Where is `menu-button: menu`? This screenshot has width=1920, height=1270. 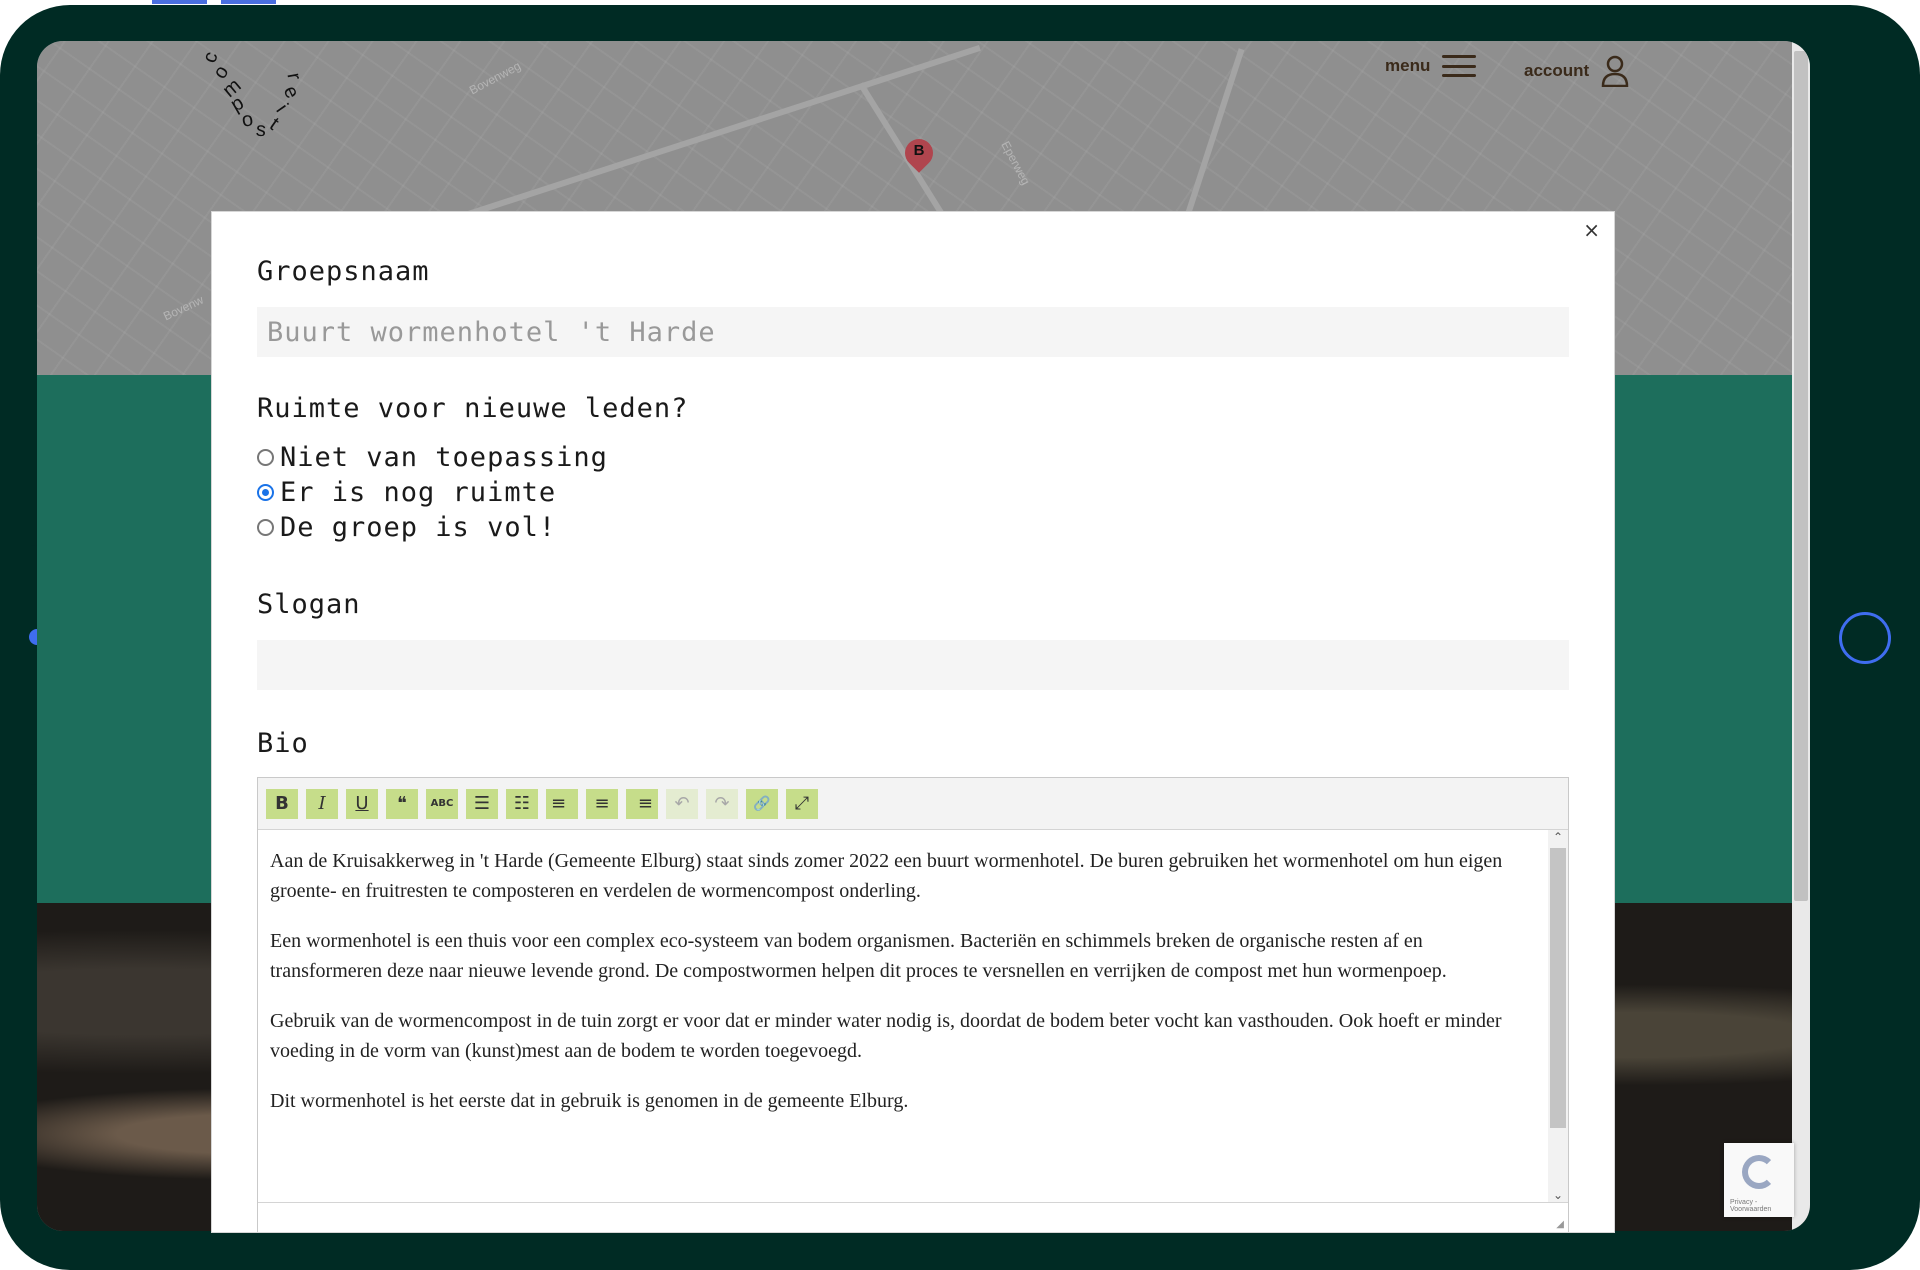 menu-button: menu is located at coordinates (1431, 66).